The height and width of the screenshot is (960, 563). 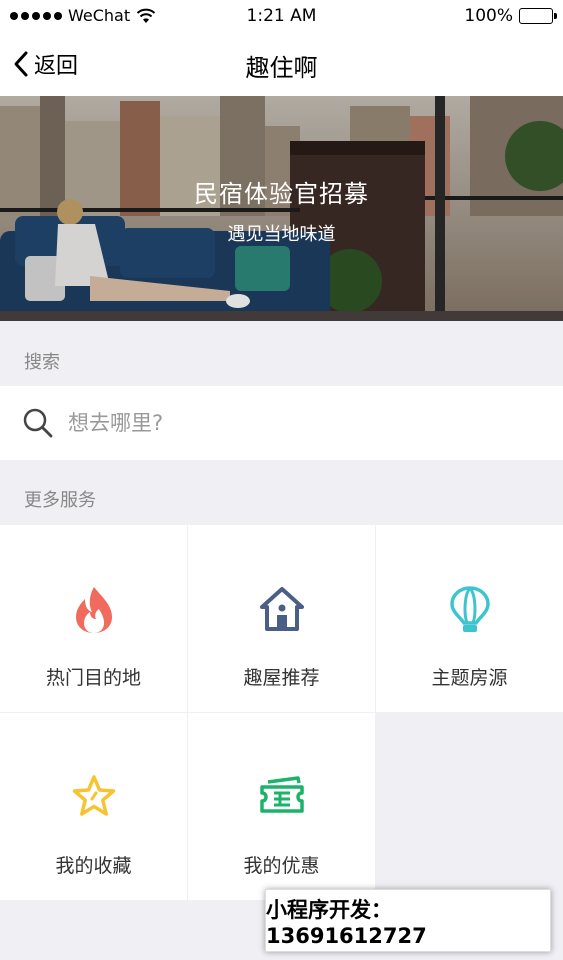 I want to click on service-label: 我的优惠, so click(x=281, y=866).